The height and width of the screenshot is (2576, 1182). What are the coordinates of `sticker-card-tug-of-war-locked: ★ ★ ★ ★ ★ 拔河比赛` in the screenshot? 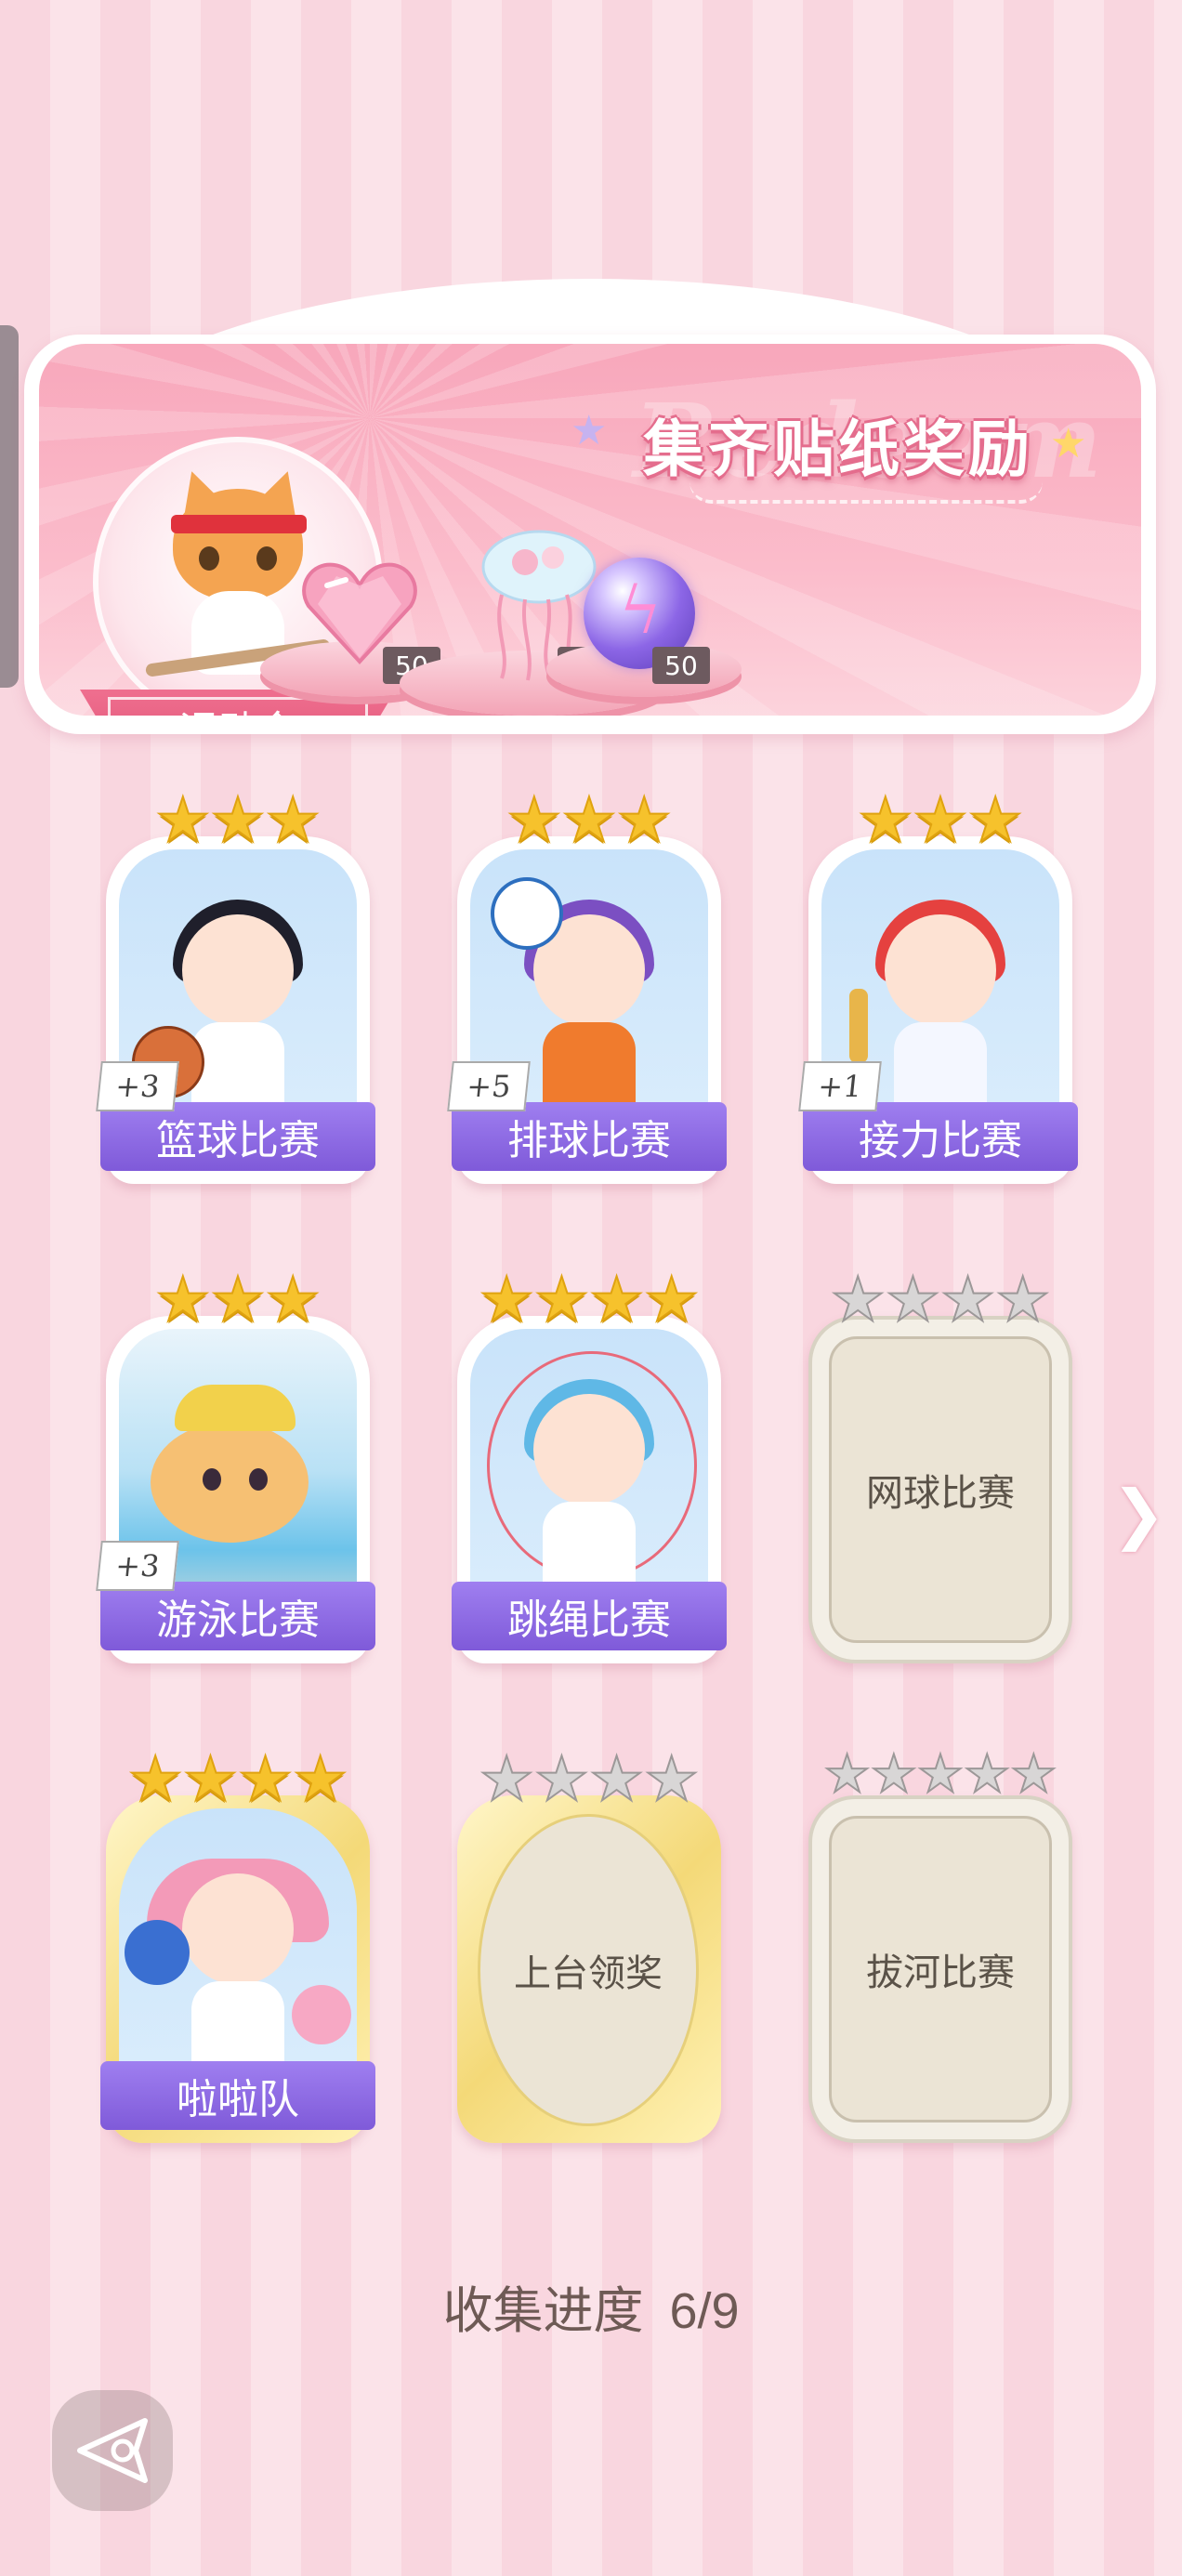 It's located at (940, 1946).